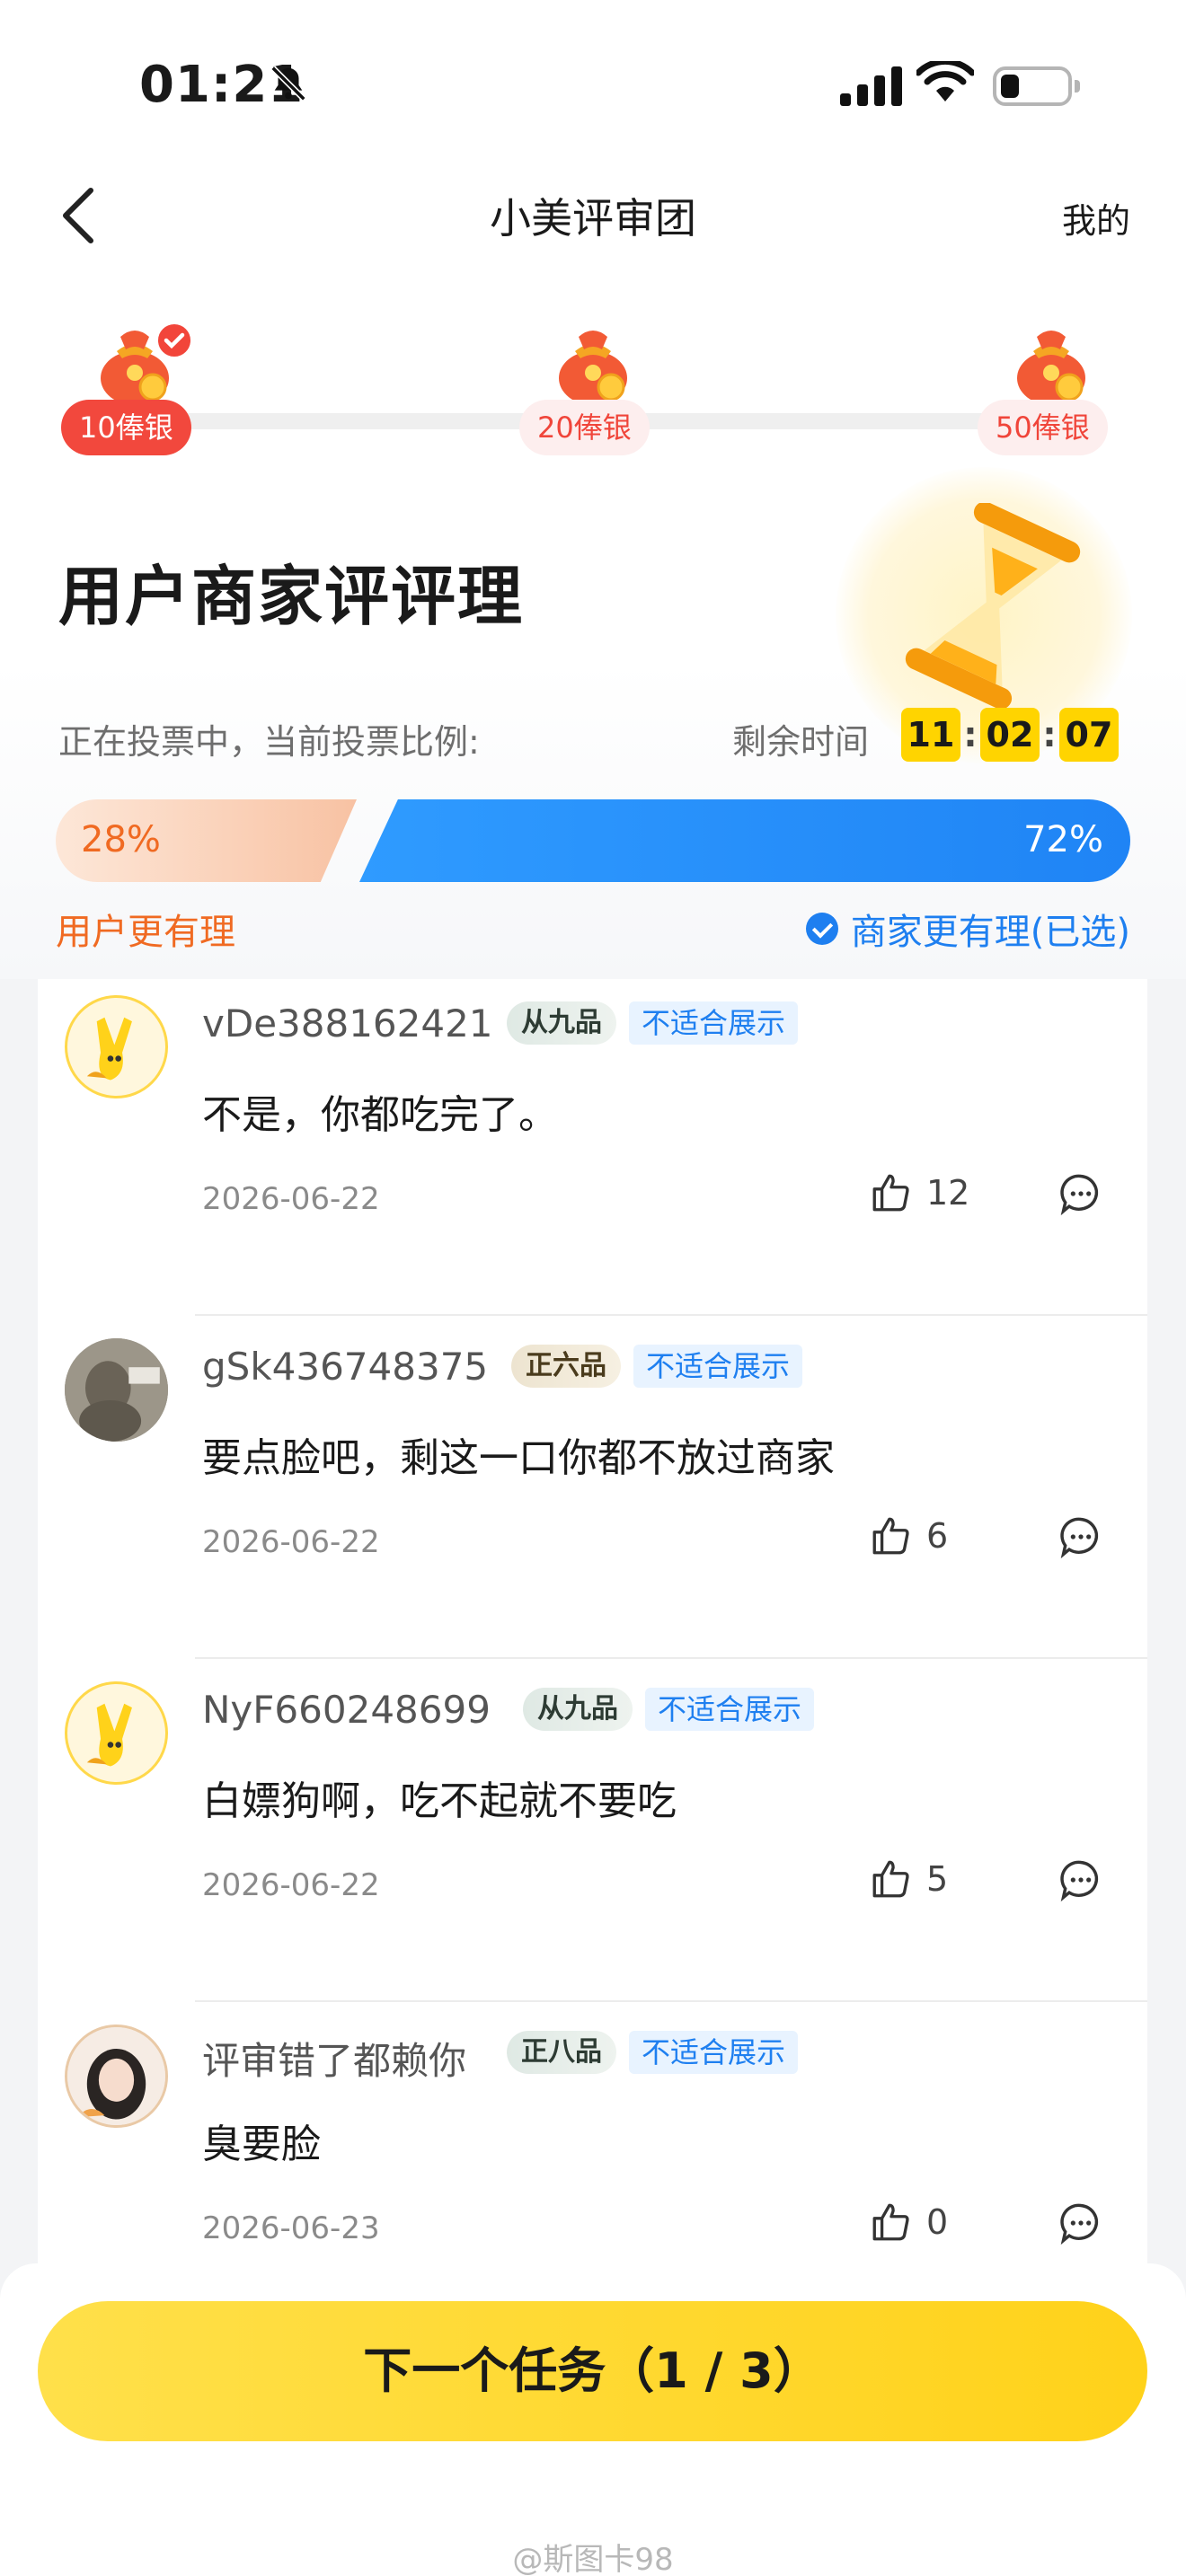 Image resolution: width=1186 pixels, height=2576 pixels. I want to click on reward-milestone-2: 20俸银, so click(593, 391).